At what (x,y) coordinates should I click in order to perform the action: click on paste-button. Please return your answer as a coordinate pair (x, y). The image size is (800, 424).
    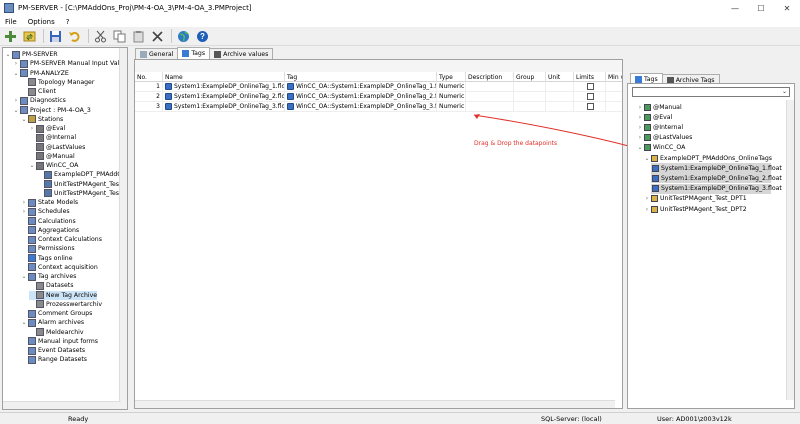
    Looking at the image, I should click on (138, 36).